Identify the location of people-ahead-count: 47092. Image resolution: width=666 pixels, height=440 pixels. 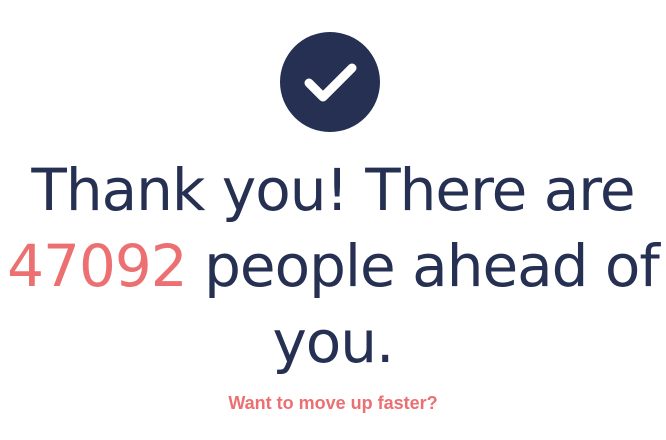
(97, 266).